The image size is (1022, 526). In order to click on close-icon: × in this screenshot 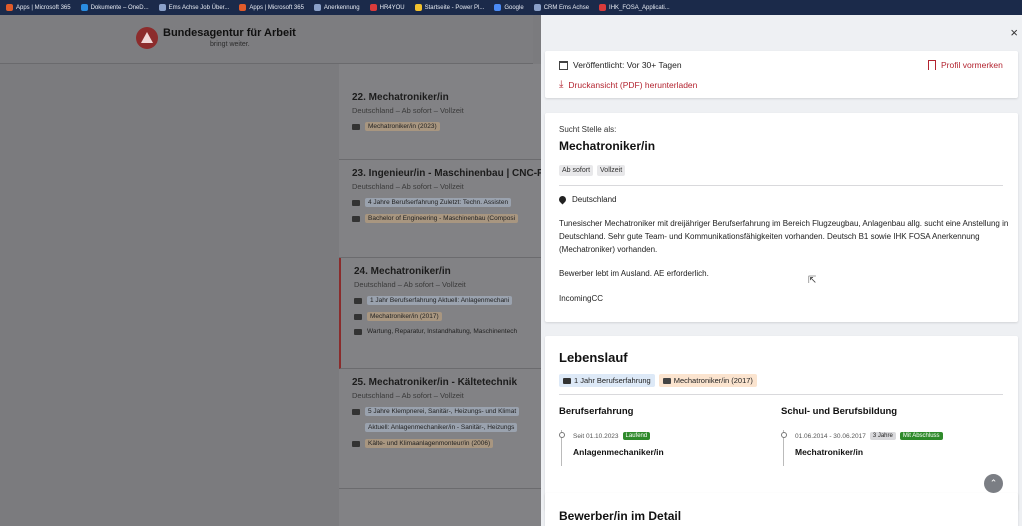, I will do `click(1014, 32)`.